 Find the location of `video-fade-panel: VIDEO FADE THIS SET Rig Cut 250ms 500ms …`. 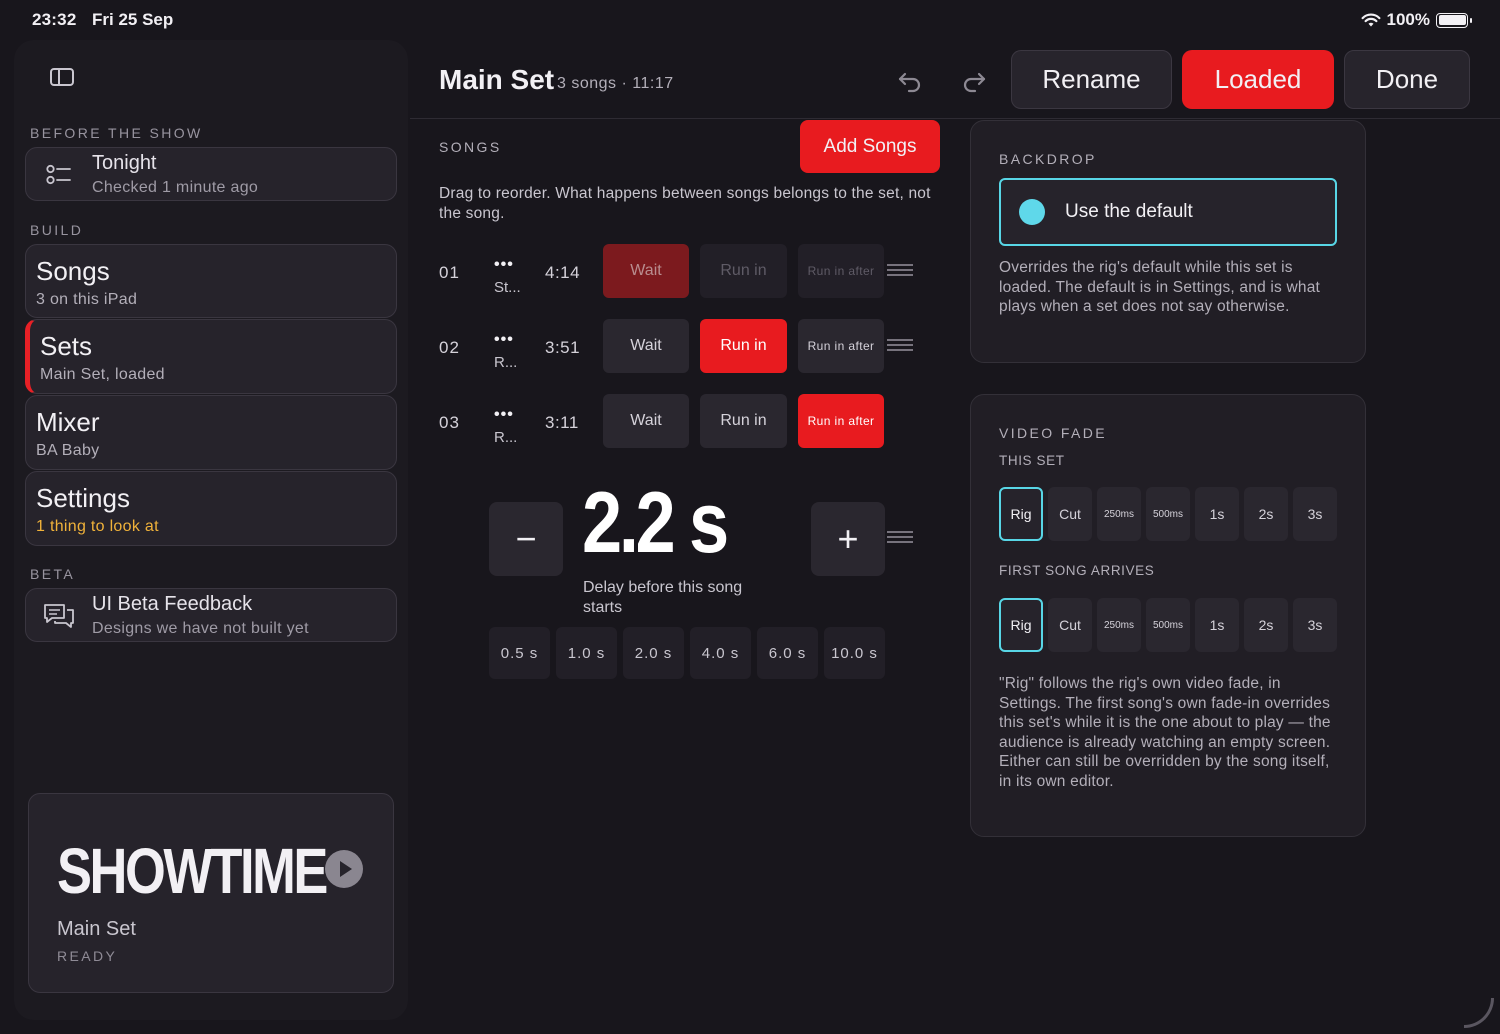

video-fade-panel: VIDEO FADE THIS SET Rig Cut 250ms 500ms … is located at coordinates (1168, 615).